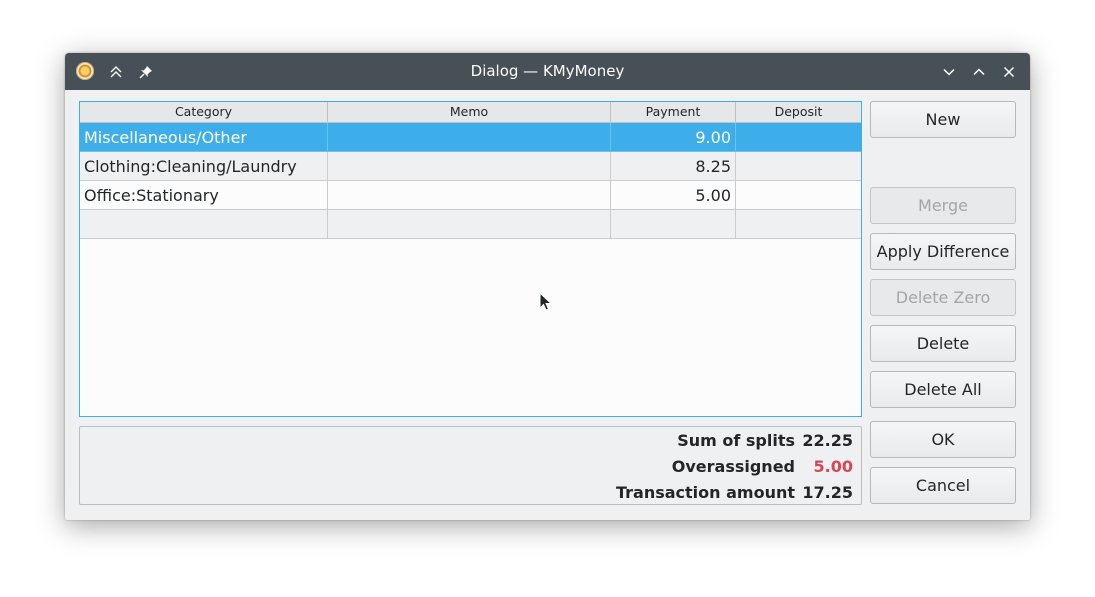 The height and width of the screenshot is (597, 1095). I want to click on delete-zero-button: Delete Zero, so click(943, 297).